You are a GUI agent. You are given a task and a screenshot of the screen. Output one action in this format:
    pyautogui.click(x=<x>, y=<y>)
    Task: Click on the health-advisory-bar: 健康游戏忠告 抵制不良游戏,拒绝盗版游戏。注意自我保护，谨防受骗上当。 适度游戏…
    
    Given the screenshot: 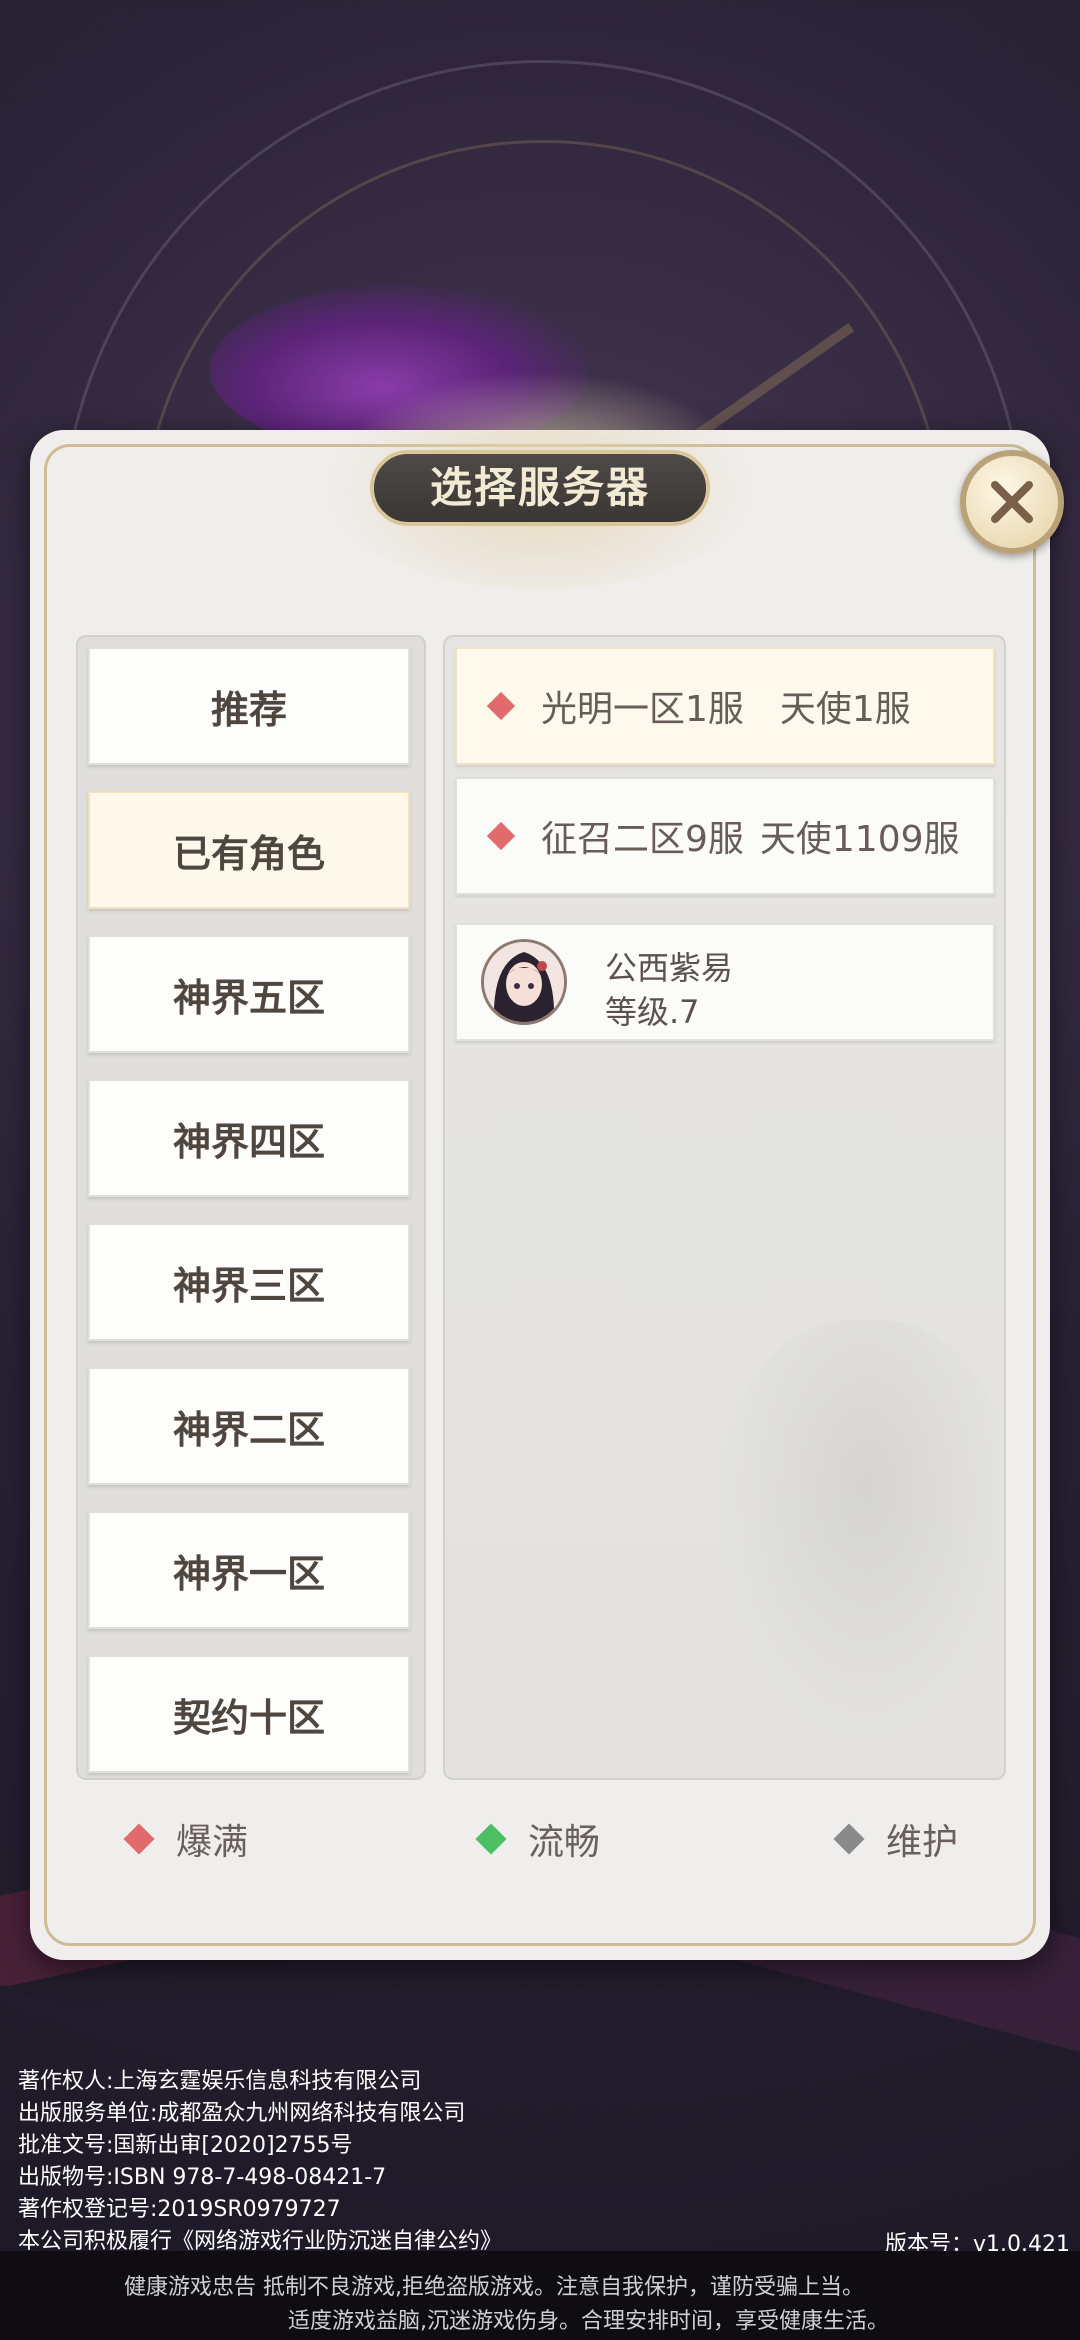 What is the action you would take?
    pyautogui.click(x=540, y=2295)
    